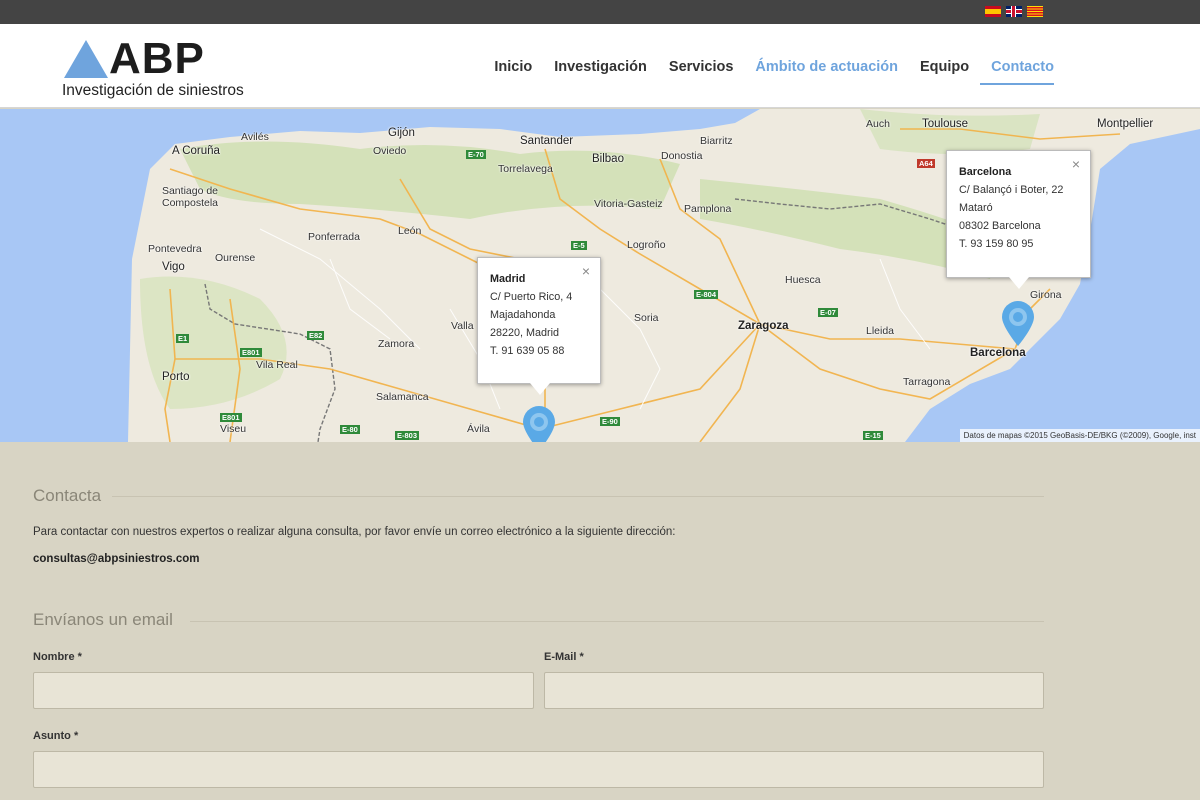  I want to click on logo-text: ABP, so click(157, 58).